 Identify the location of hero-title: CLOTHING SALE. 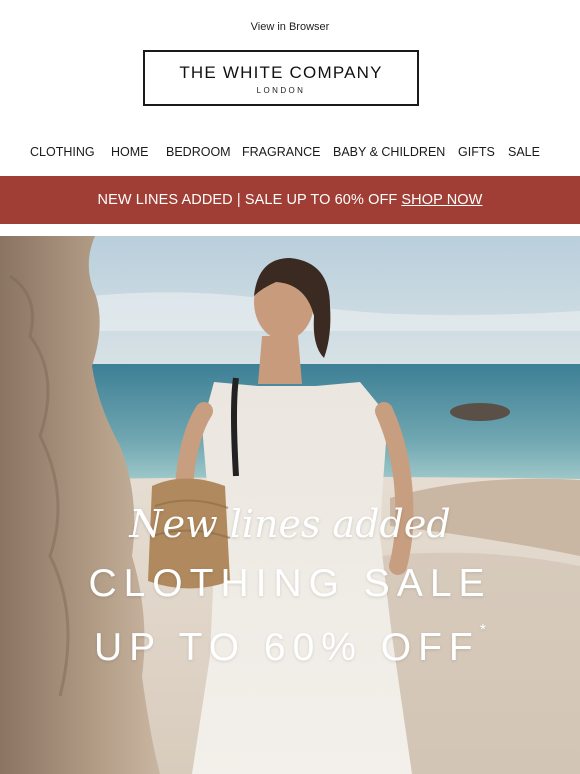
(290, 583).